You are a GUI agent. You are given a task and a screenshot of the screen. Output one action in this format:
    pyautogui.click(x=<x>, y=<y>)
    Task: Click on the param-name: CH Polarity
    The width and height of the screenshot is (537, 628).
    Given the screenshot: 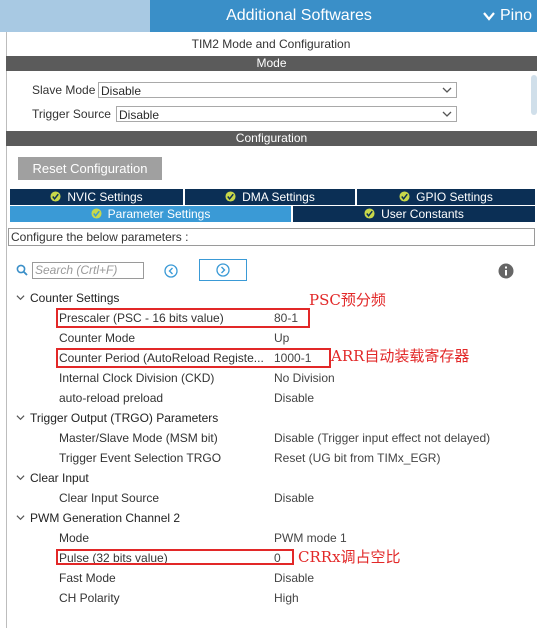 What is the action you would take?
    pyautogui.click(x=89, y=598)
    